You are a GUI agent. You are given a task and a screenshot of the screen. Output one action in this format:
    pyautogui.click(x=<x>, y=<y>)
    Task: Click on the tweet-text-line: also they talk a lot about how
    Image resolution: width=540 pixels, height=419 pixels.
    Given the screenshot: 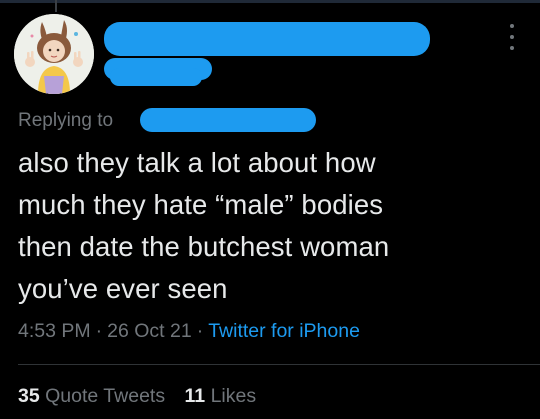 What is the action you would take?
    pyautogui.click(x=197, y=162)
    